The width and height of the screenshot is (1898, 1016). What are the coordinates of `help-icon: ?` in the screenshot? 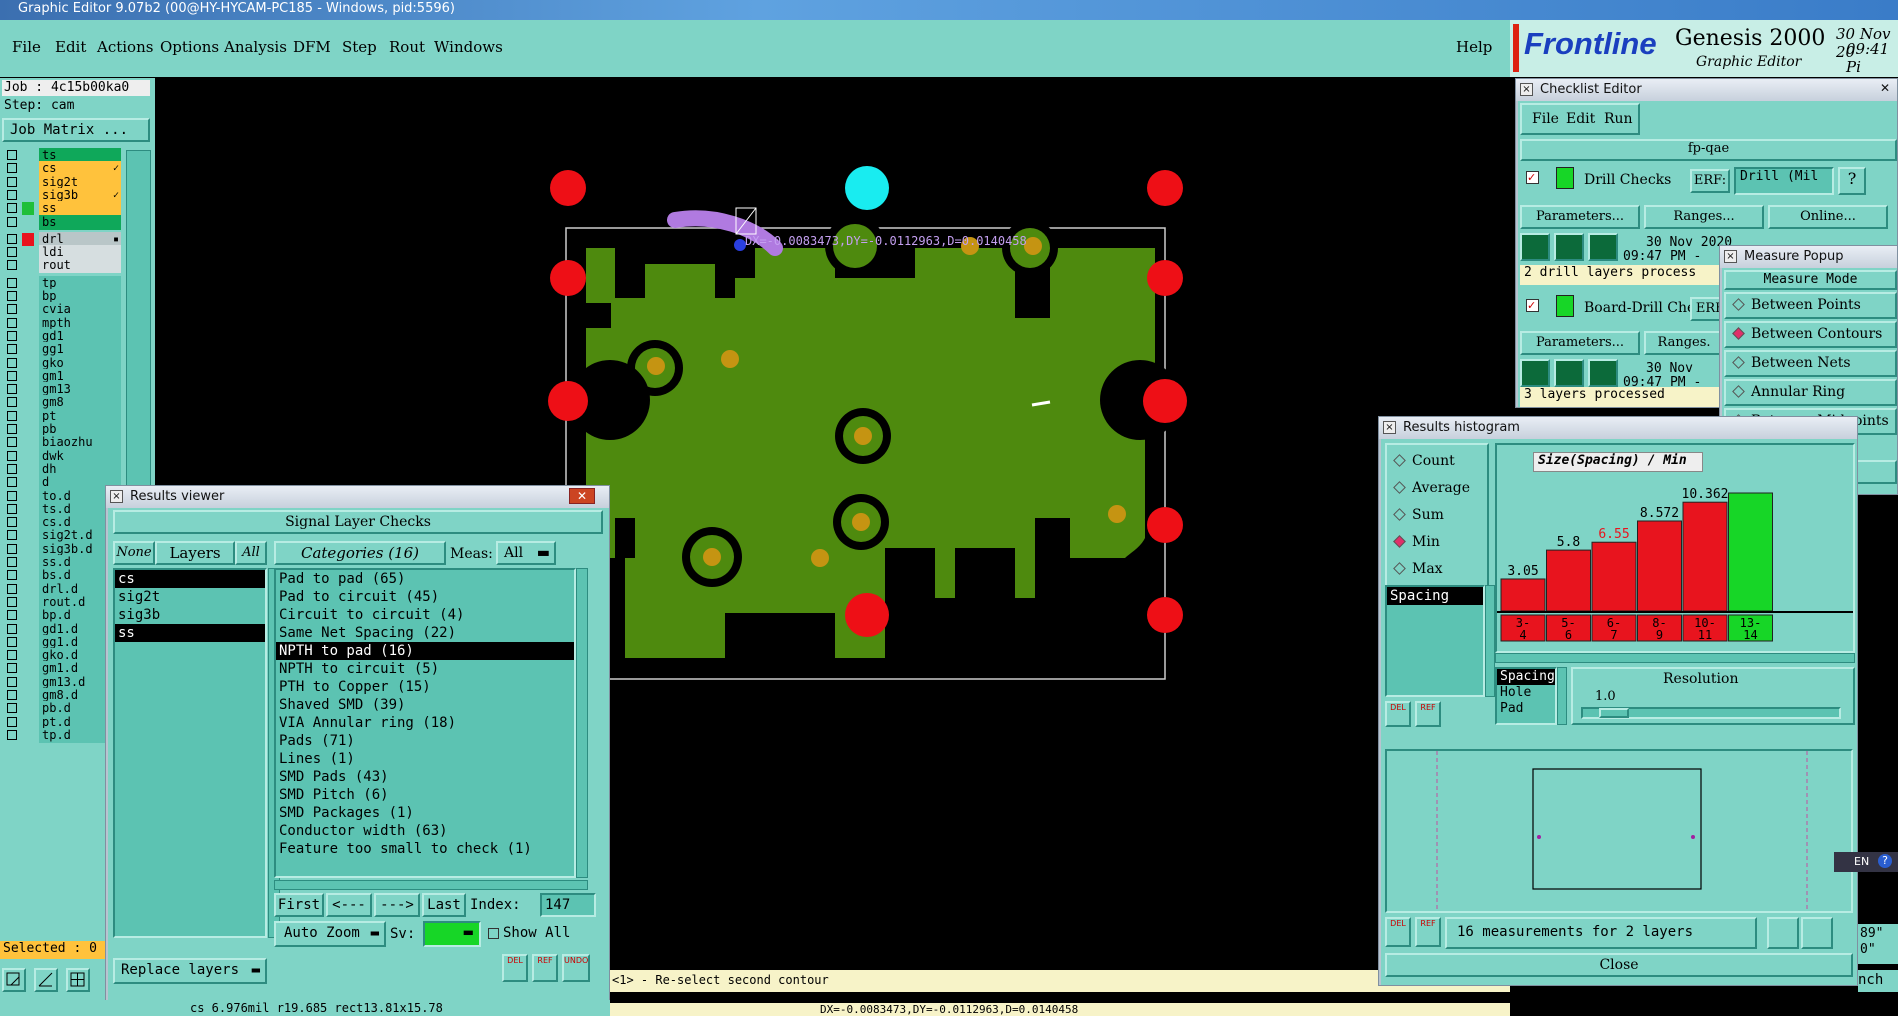 It's located at (1885, 861).